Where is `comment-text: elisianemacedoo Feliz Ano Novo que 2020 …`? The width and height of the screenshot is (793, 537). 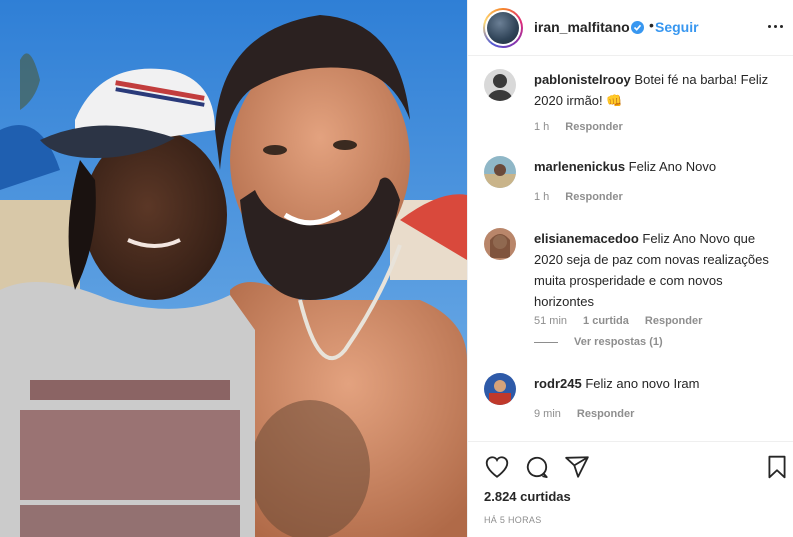
comment-text: elisianemacedoo Feliz Ano Novo que 2020 … is located at coordinates (659, 270).